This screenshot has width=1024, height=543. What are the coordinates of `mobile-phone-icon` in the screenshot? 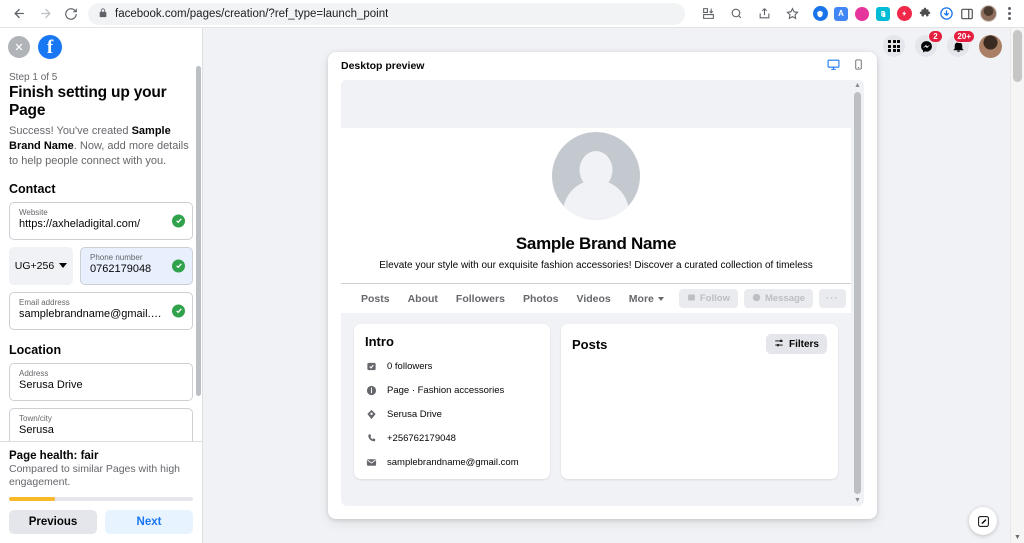 It's located at (858, 66).